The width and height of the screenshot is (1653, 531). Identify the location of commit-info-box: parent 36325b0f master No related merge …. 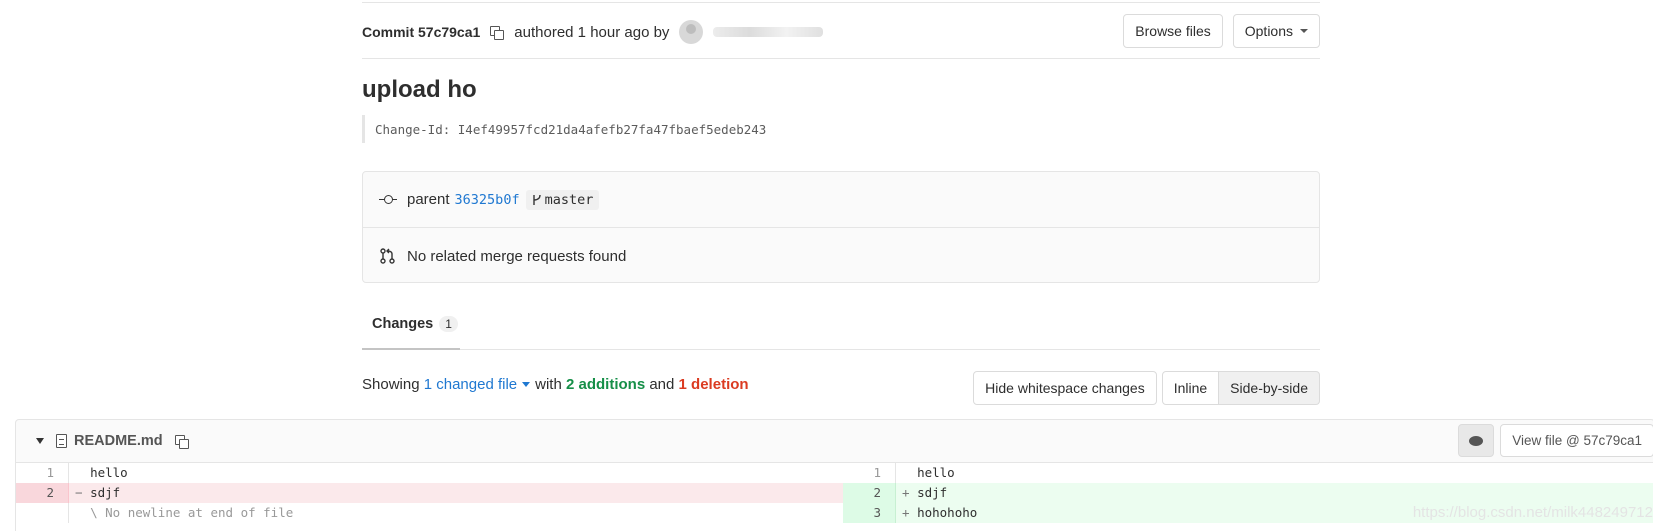
(841, 227).